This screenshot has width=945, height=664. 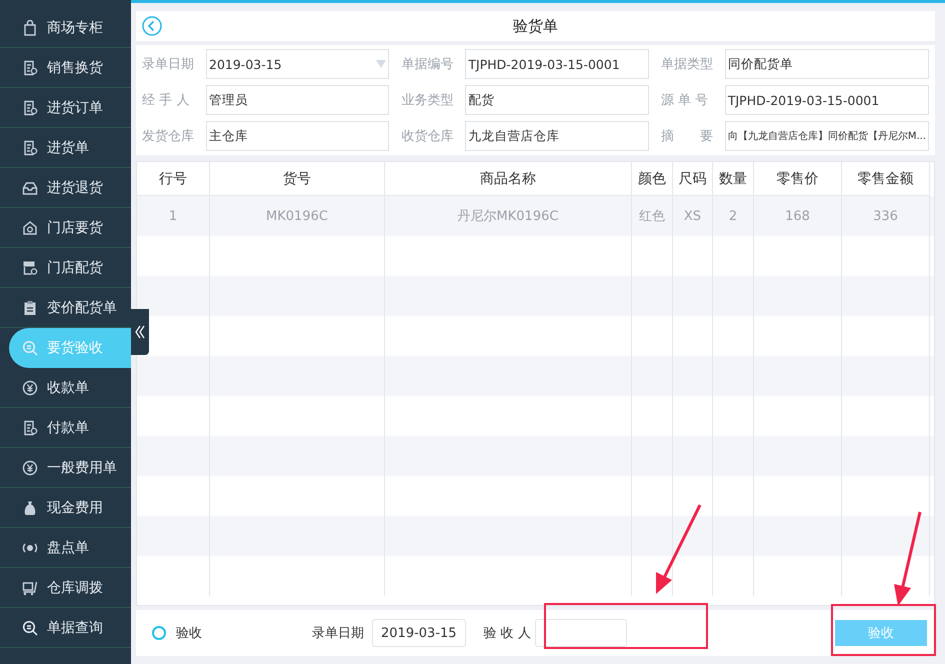 What do you see at coordinates (30, 28) in the screenshot?
I see `bag-icon` at bounding box center [30, 28].